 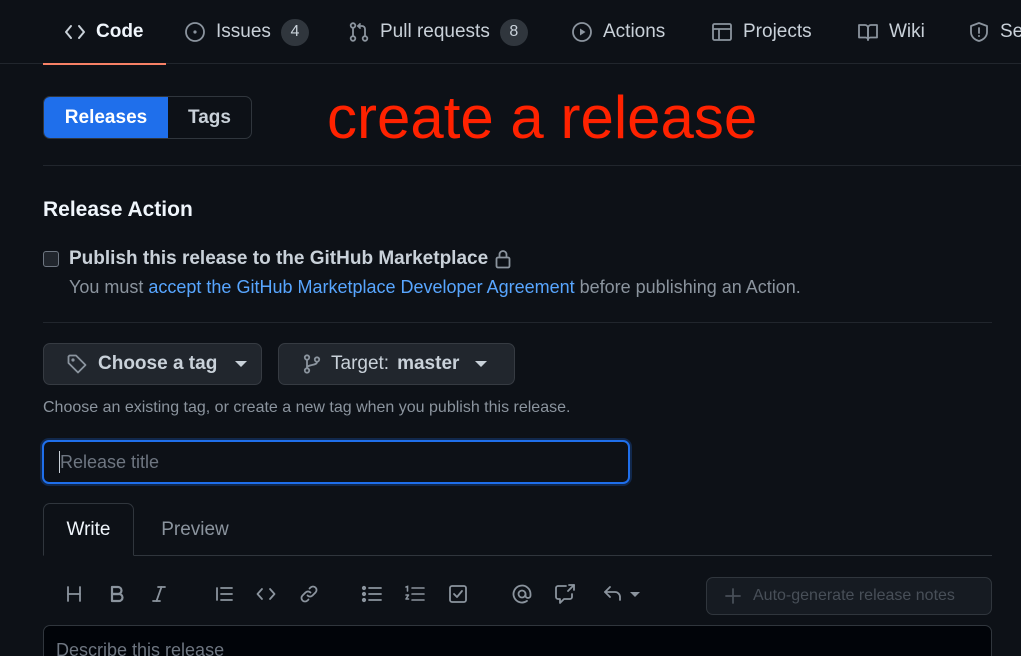 I want to click on tab-code-label: Code, so click(x=120, y=31).